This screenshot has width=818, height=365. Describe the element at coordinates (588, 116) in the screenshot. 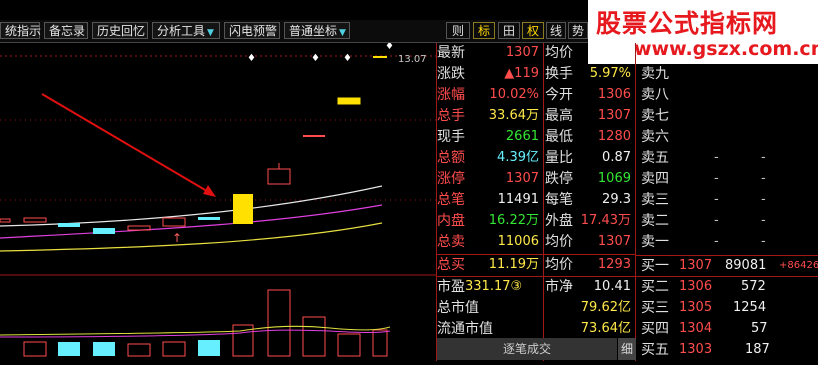

I see `quote-row: 最高 1307` at that location.